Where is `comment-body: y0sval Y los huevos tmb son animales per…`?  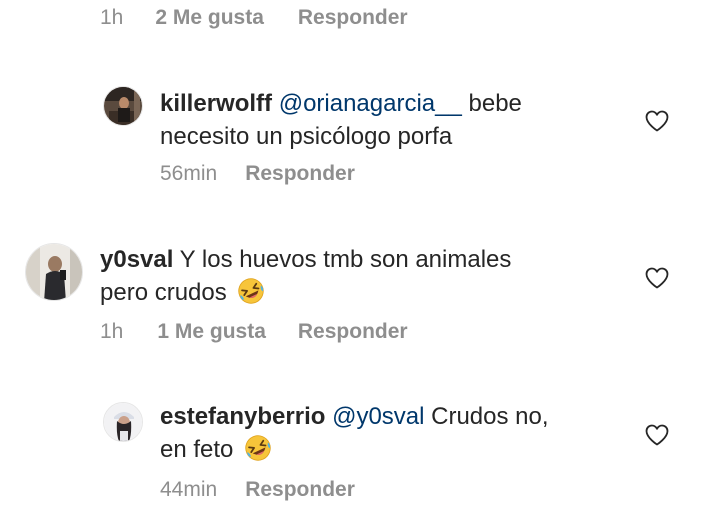 comment-body: y0sval Y los huevos tmb son animales per… is located at coordinates (360, 276).